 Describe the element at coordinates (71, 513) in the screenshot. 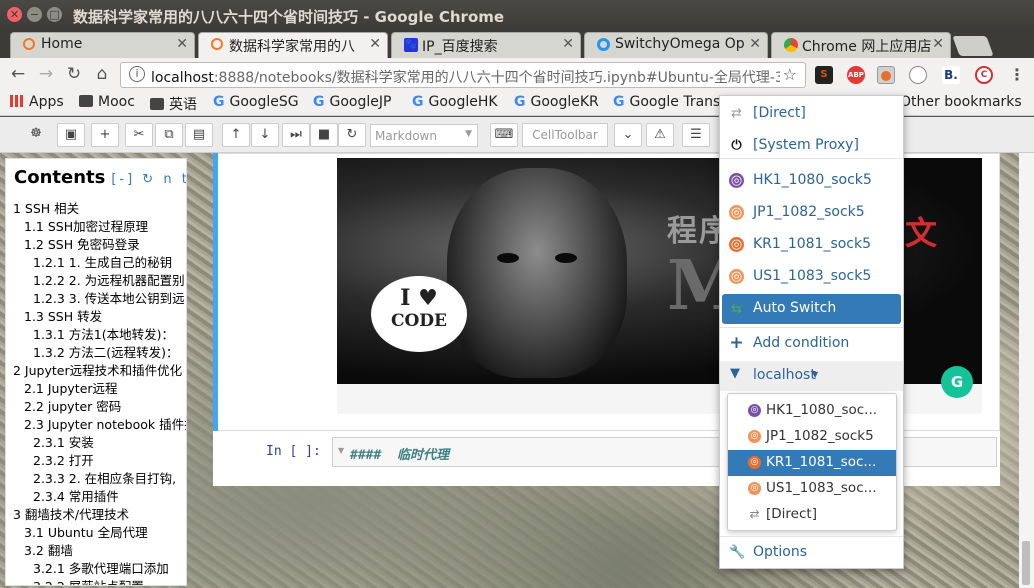

I see `toc-item: 3 翻墙技术/代理技术` at that location.